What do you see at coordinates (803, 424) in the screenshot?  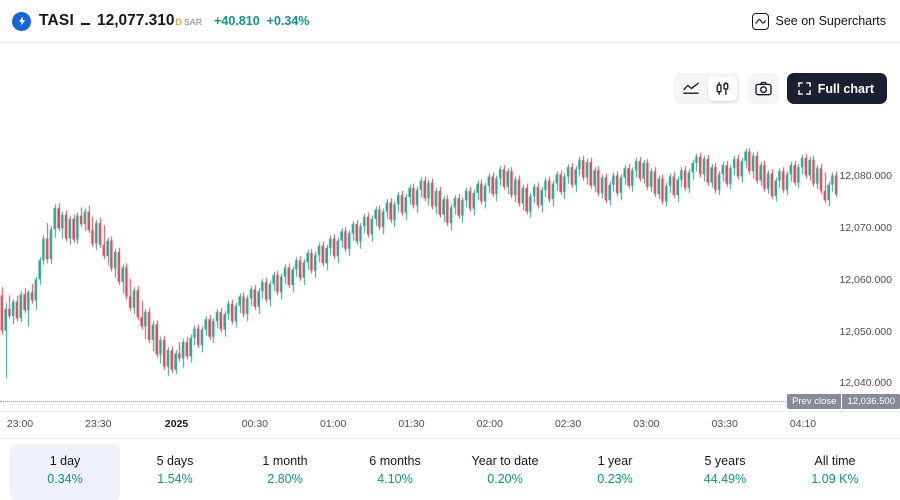 I see `time-axis-tick: 04:10` at bounding box center [803, 424].